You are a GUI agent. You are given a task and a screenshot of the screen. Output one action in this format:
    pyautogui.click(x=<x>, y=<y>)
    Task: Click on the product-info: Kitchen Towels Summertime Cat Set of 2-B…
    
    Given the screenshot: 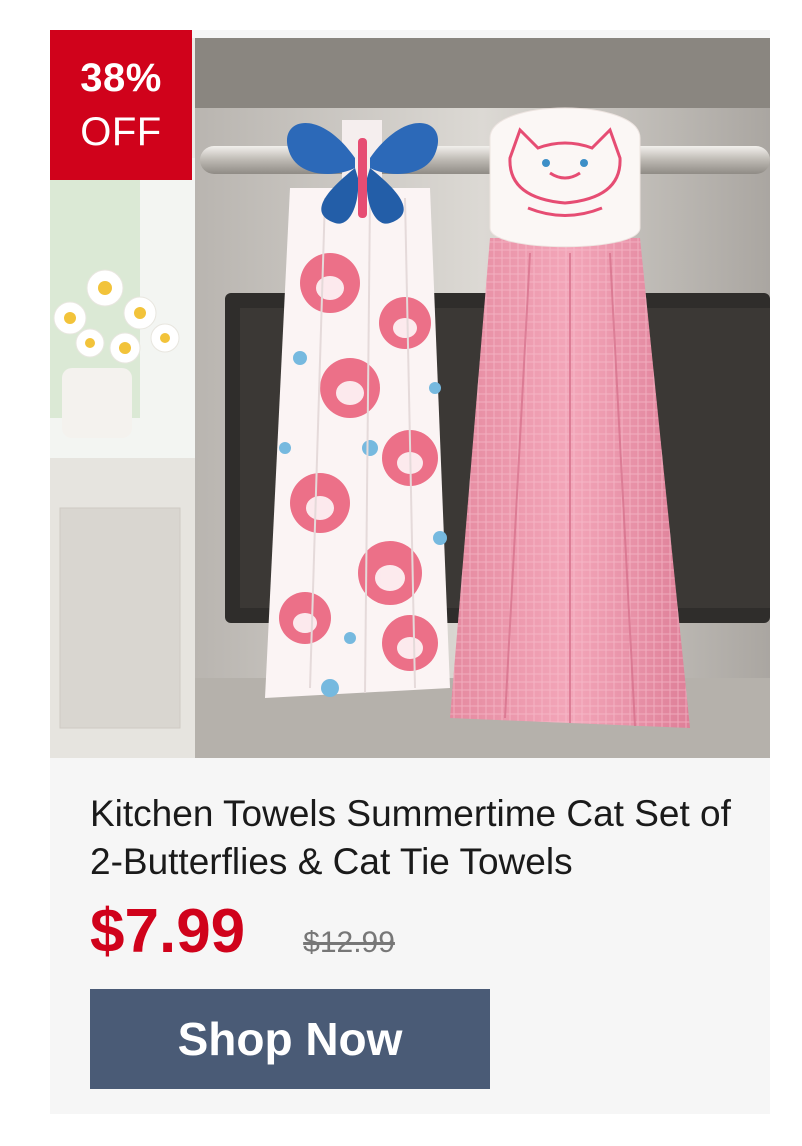 What is the action you would take?
    pyautogui.click(x=425, y=883)
    